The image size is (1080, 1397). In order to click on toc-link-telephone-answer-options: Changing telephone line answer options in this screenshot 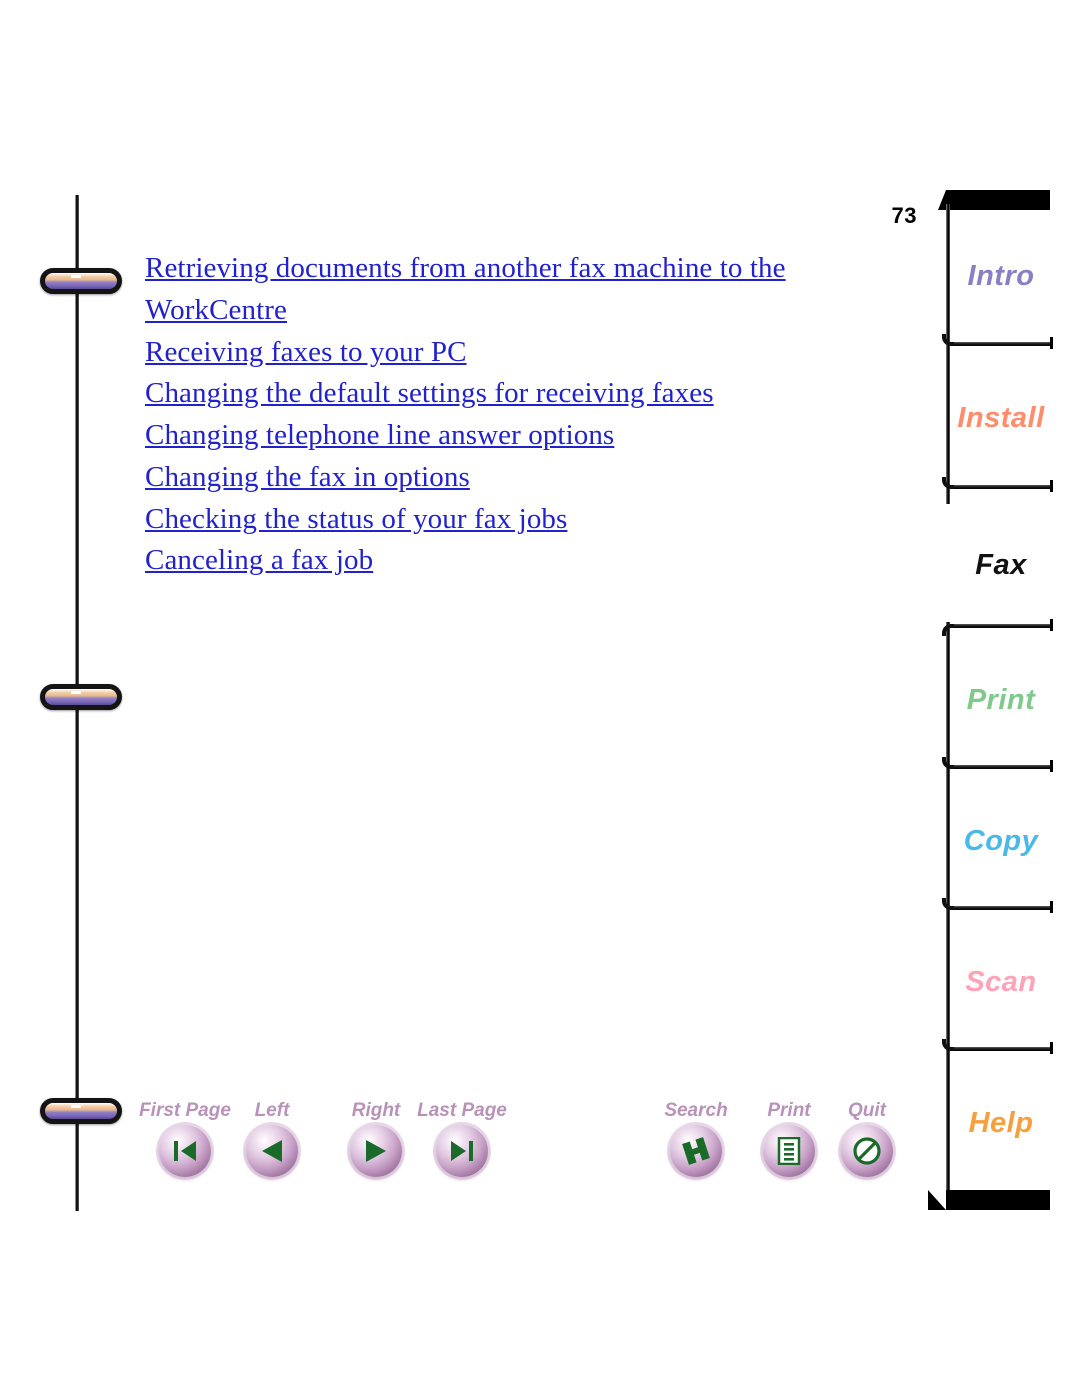, I will do `click(507, 436)`.